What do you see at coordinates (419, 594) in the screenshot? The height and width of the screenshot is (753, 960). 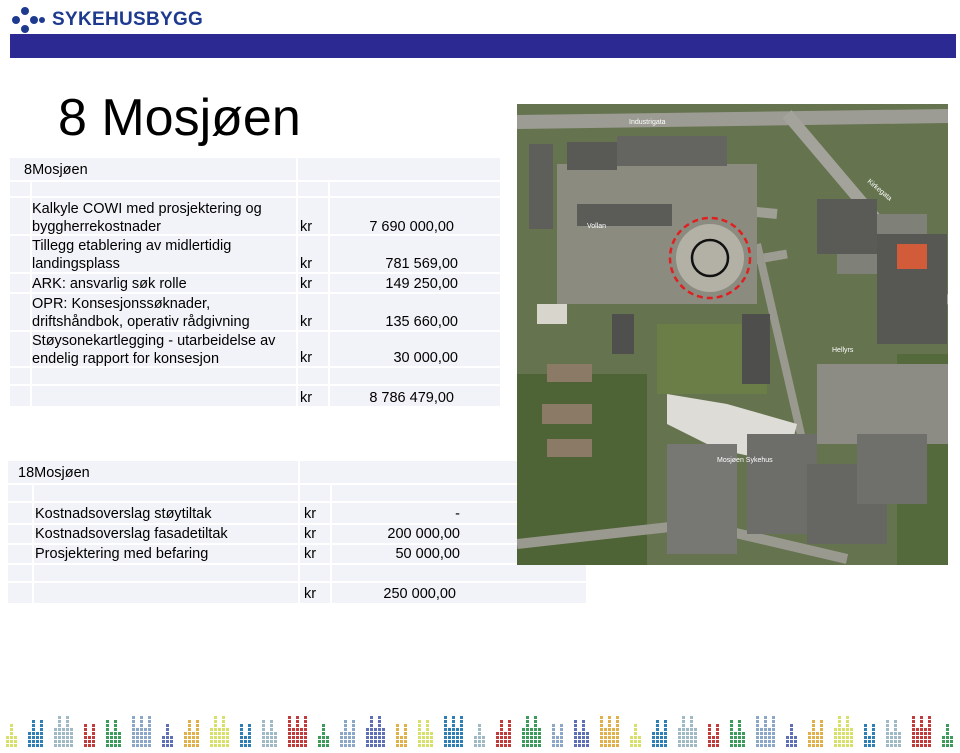 I see `table2-total-amount: 250 000,00` at bounding box center [419, 594].